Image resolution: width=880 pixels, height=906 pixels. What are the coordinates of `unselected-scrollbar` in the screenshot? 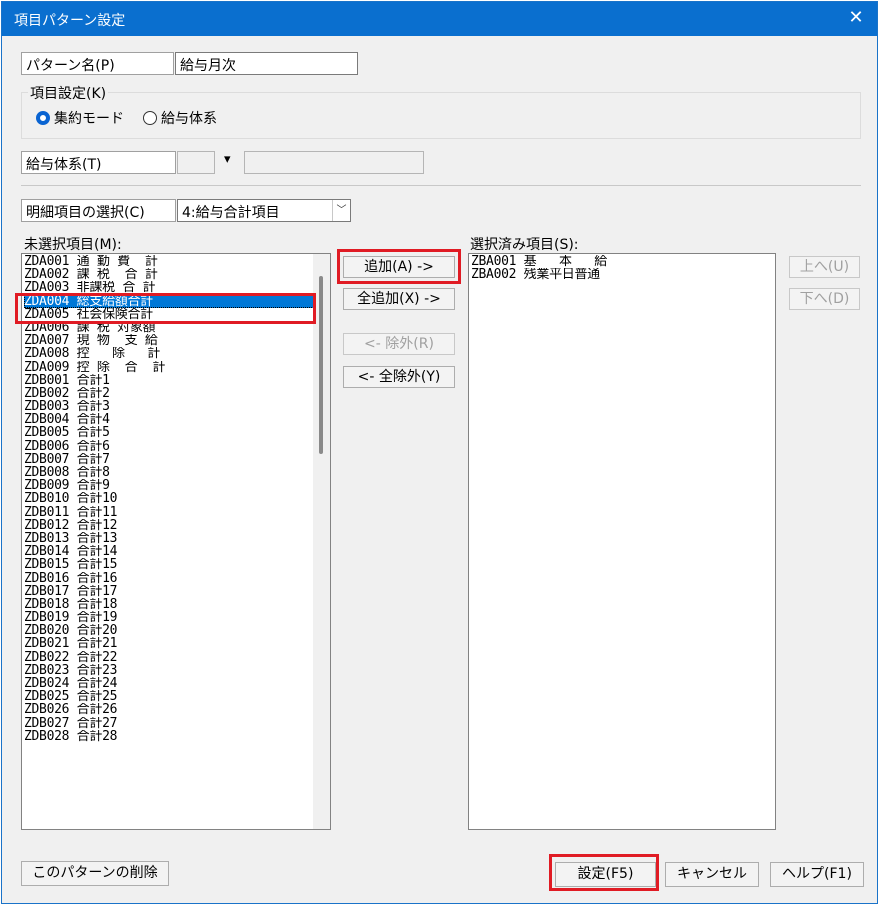 It's located at (321, 541).